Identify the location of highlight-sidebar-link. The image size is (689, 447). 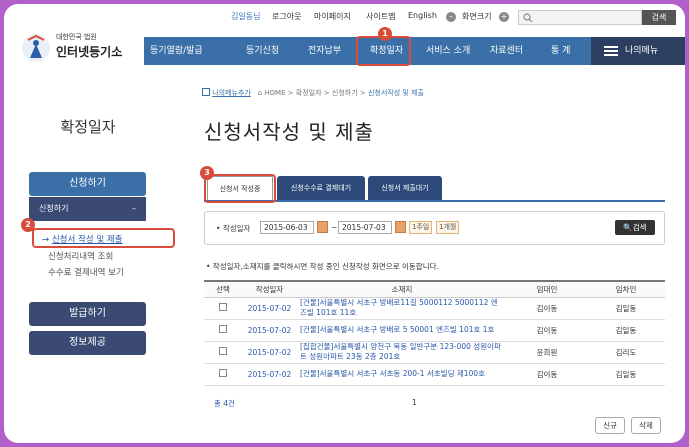
(103, 238).